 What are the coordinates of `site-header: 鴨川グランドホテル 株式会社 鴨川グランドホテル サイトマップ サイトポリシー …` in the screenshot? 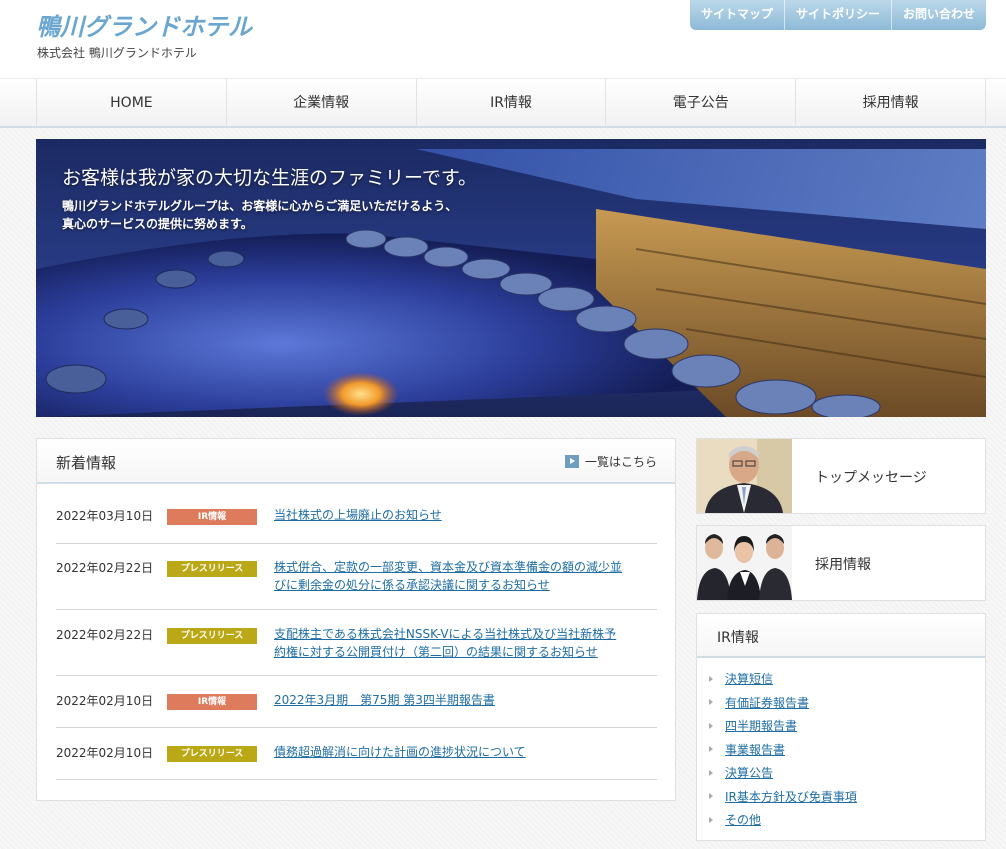 It's located at (503, 39).